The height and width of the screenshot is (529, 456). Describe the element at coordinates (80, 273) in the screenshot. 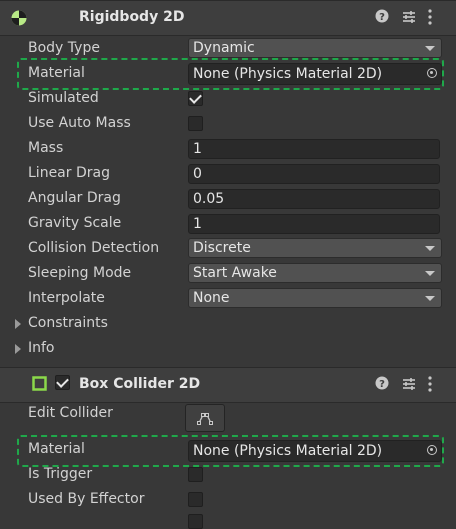

I see `sleeping-mode-label: Sleeping Mode` at that location.